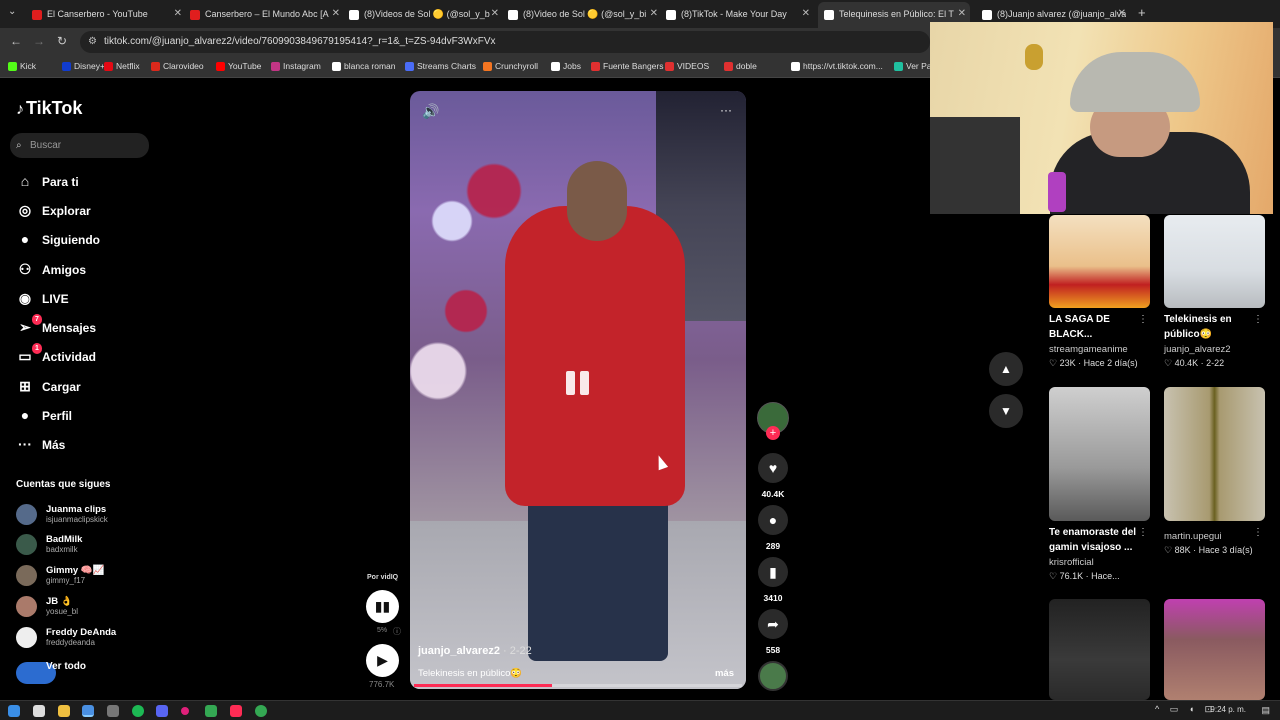  What do you see at coordinates (773, 624) in the screenshot?
I see `share-icon: ➦` at bounding box center [773, 624].